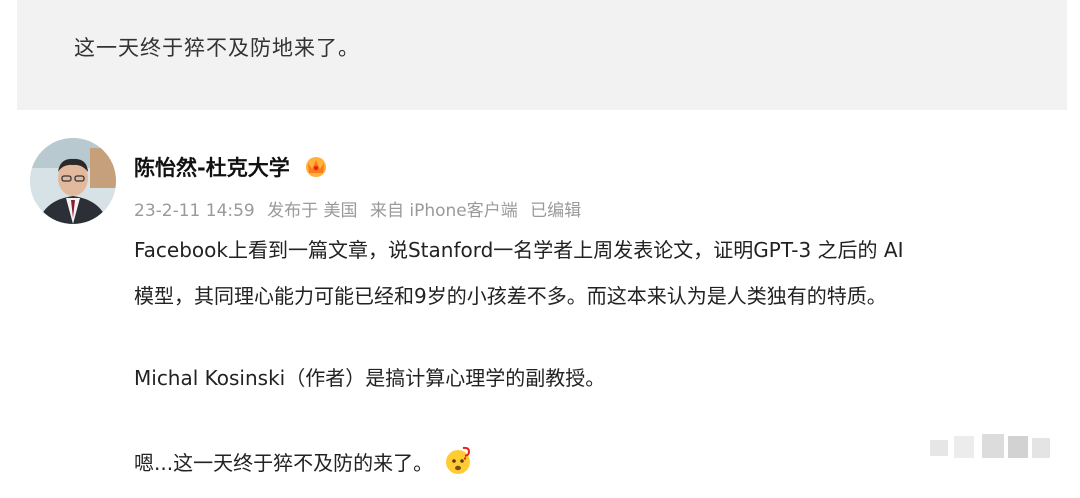  I want to click on post-text-line: 嗯...这一天终于猝不及防的来了。, so click(284, 463).